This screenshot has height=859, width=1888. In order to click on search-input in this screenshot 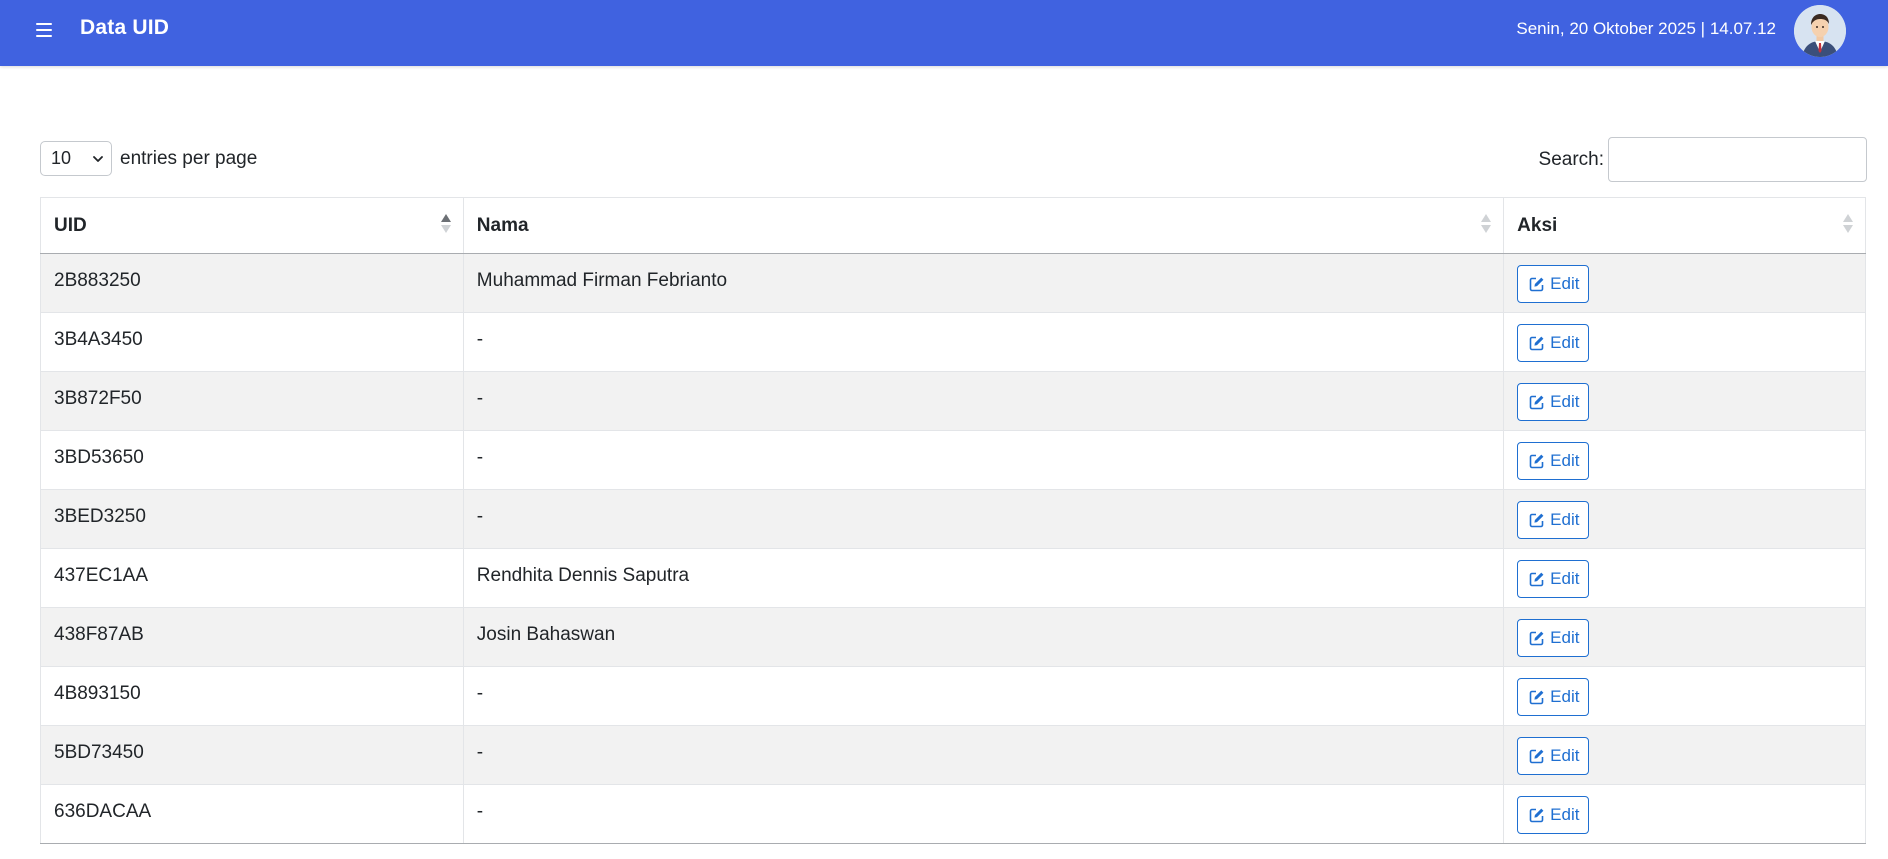, I will do `click(1737, 159)`.